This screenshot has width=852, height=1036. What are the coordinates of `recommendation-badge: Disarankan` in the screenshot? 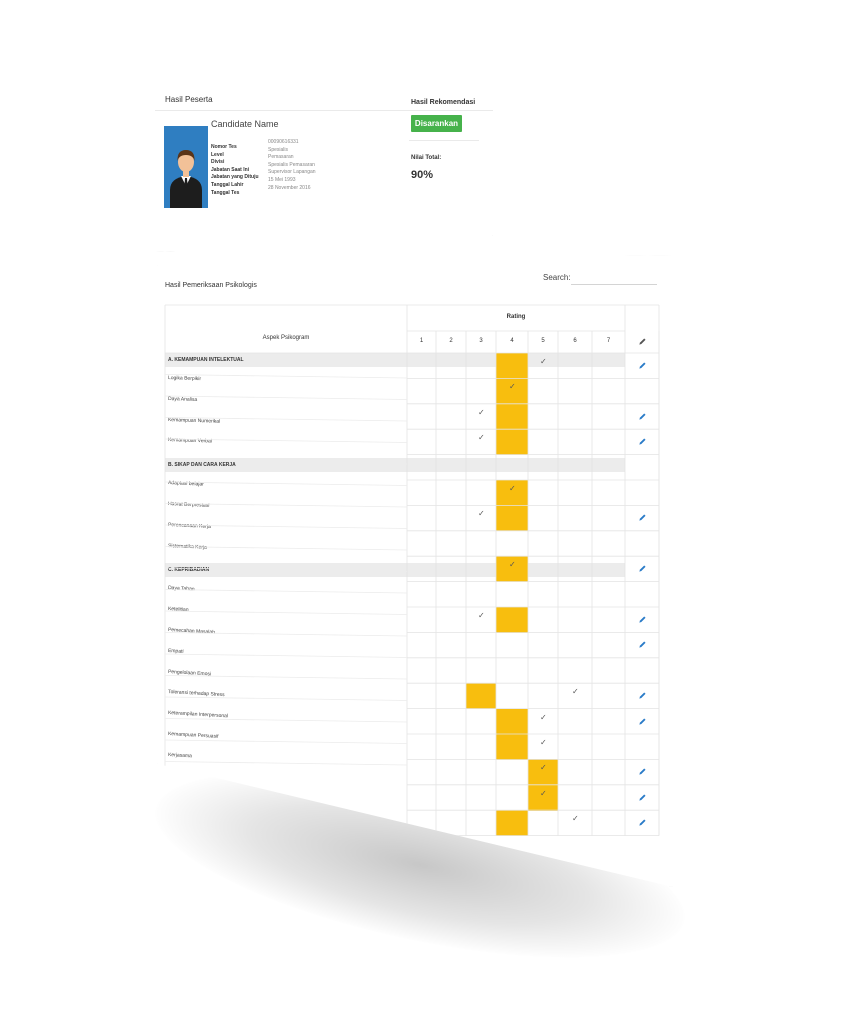 It's located at (436, 123).